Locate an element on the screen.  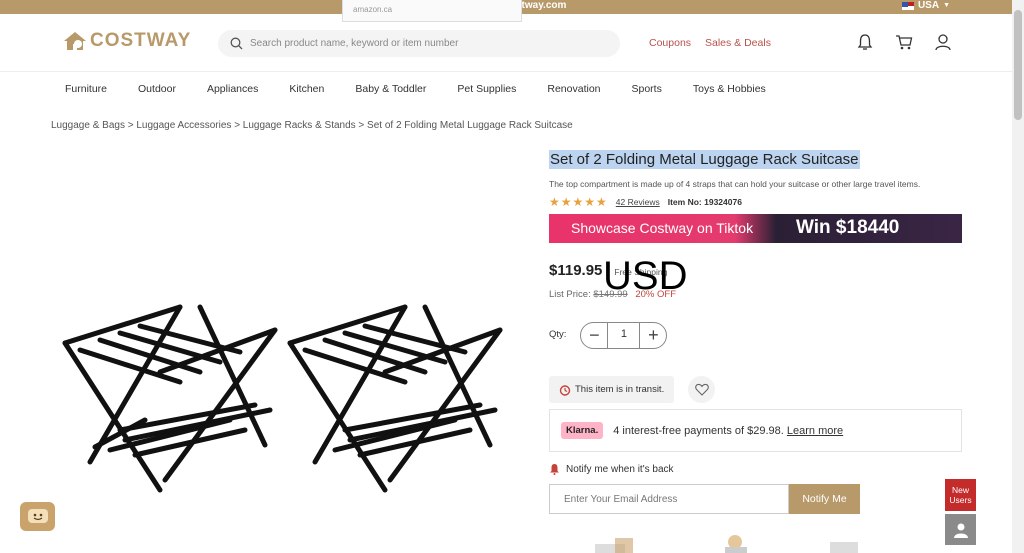
klarna-badge: Klarna. is located at coordinates (582, 430).